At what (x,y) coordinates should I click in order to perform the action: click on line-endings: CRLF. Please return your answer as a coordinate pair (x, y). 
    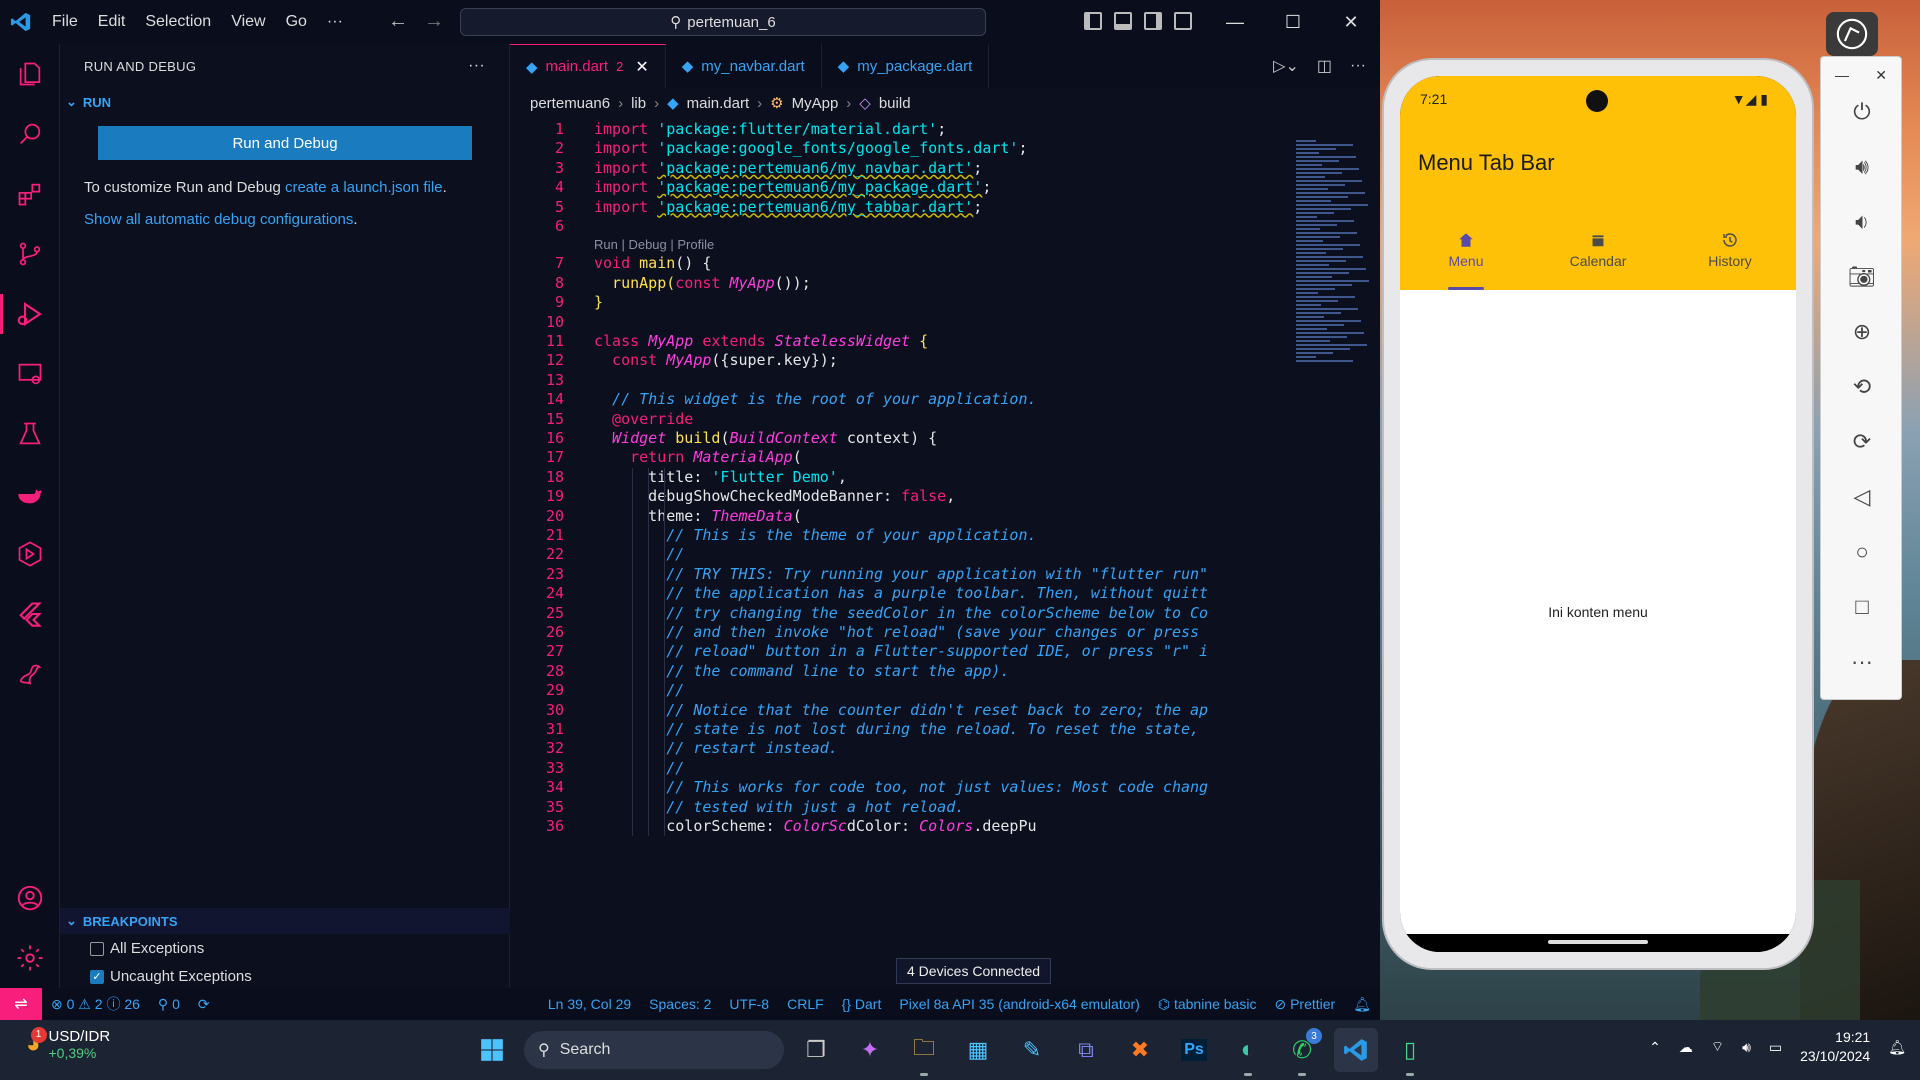
    Looking at the image, I should click on (805, 1004).